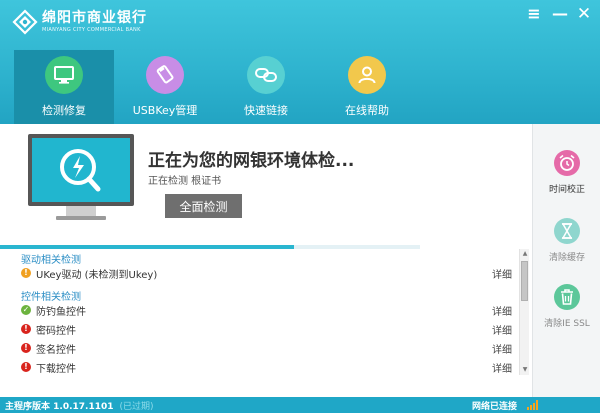 This screenshot has height=413, width=600. I want to click on user-icon, so click(367, 75).